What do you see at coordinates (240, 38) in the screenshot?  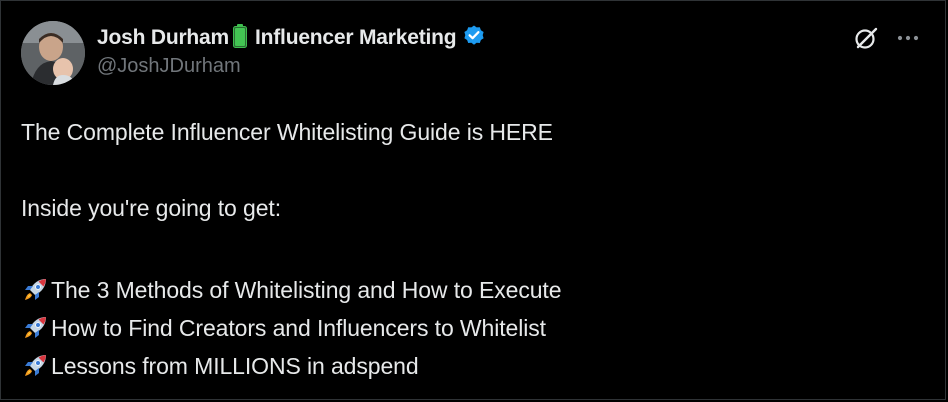 I see `battery-icon` at bounding box center [240, 38].